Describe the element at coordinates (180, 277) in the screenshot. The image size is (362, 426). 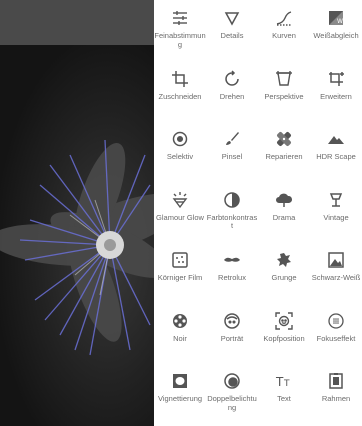
I see `tool-label: Körniger Film` at that location.